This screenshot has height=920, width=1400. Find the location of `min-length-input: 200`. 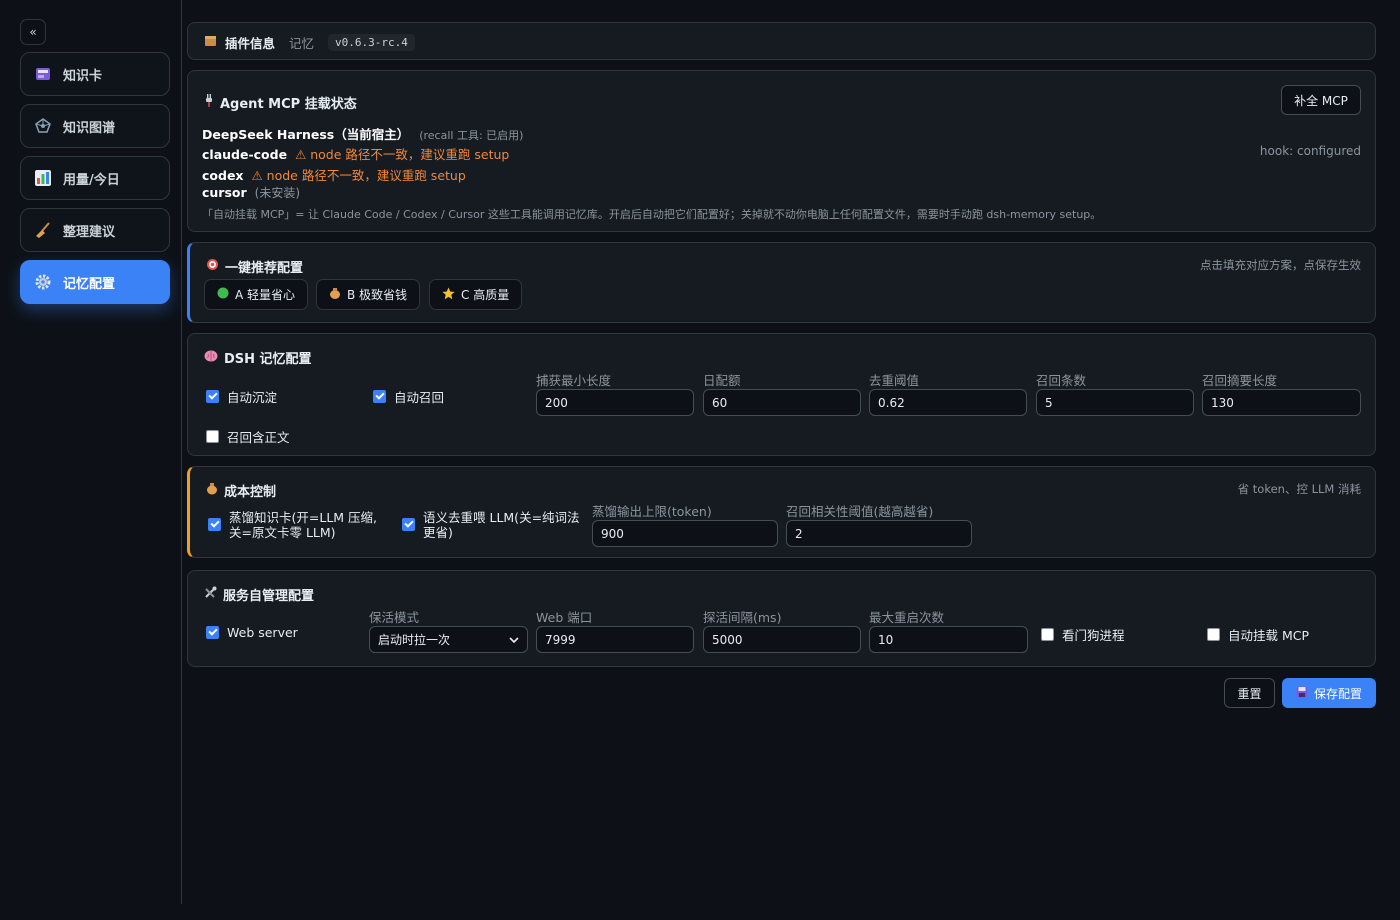

min-length-input: 200 is located at coordinates (615, 402).